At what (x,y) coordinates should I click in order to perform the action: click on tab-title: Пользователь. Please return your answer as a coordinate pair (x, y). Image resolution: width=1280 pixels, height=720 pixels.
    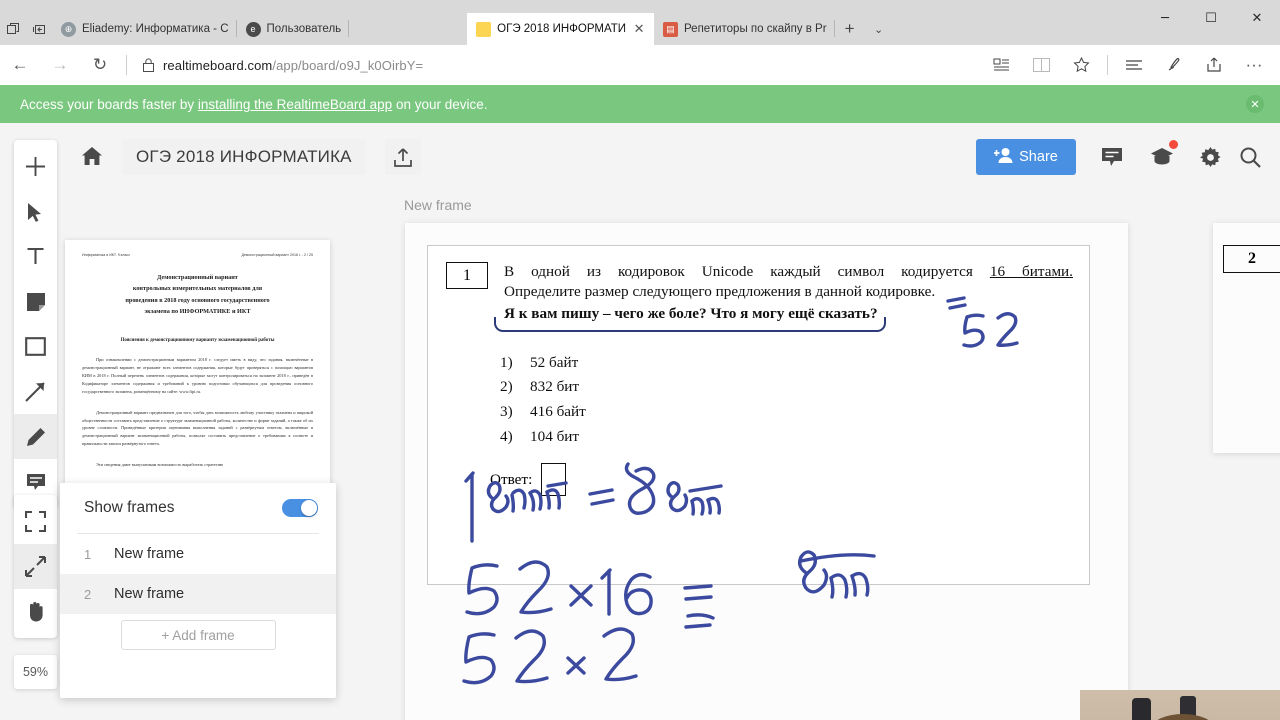
    Looking at the image, I should click on (304, 29).